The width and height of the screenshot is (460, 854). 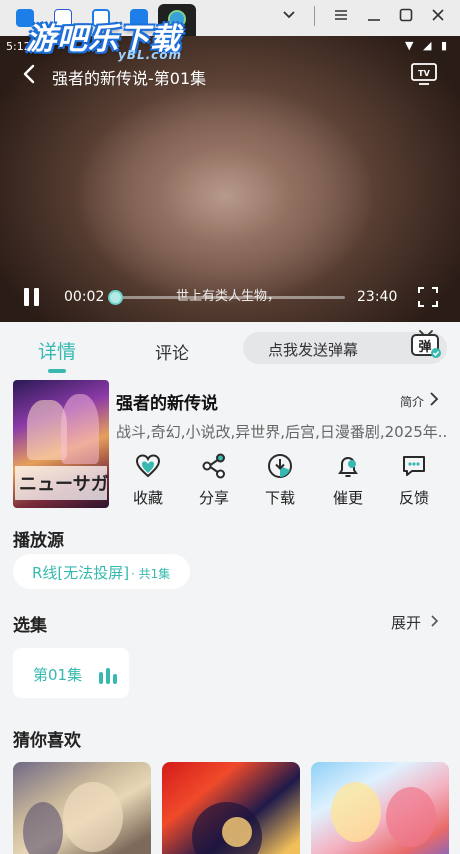 What do you see at coordinates (414, 466) in the screenshot?
I see `feedback-icon` at bounding box center [414, 466].